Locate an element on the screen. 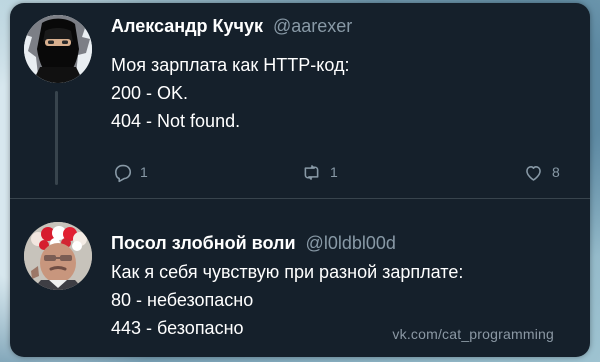 The image size is (600, 362). tweet-header: Посол злобной воли @l0ldbl00d is located at coordinates (253, 243).